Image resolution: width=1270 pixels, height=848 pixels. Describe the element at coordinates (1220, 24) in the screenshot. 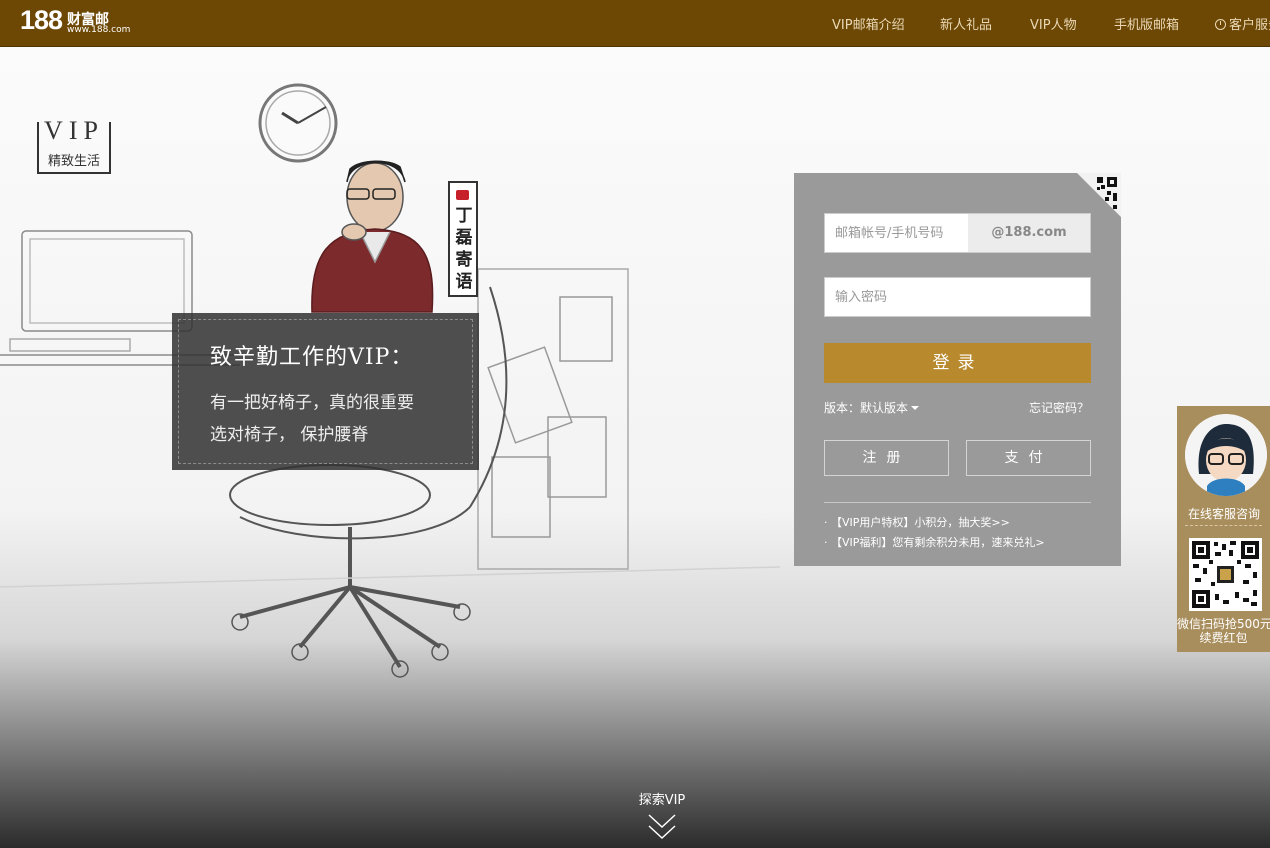

I see `clock-icon` at that location.